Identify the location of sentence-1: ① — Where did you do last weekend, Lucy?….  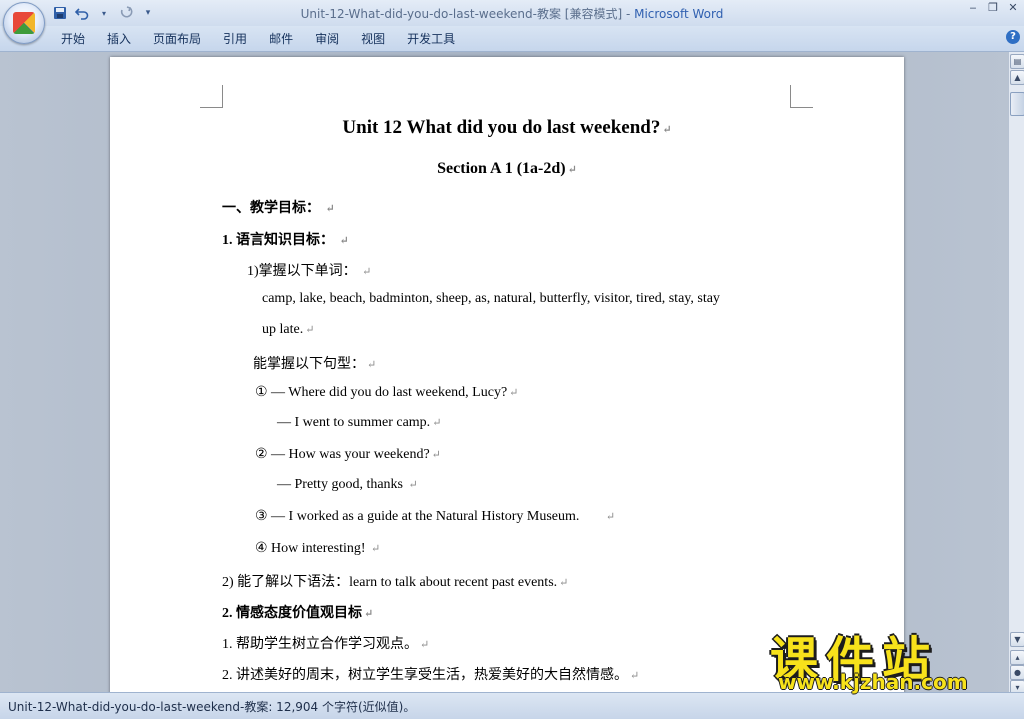
(387, 392).